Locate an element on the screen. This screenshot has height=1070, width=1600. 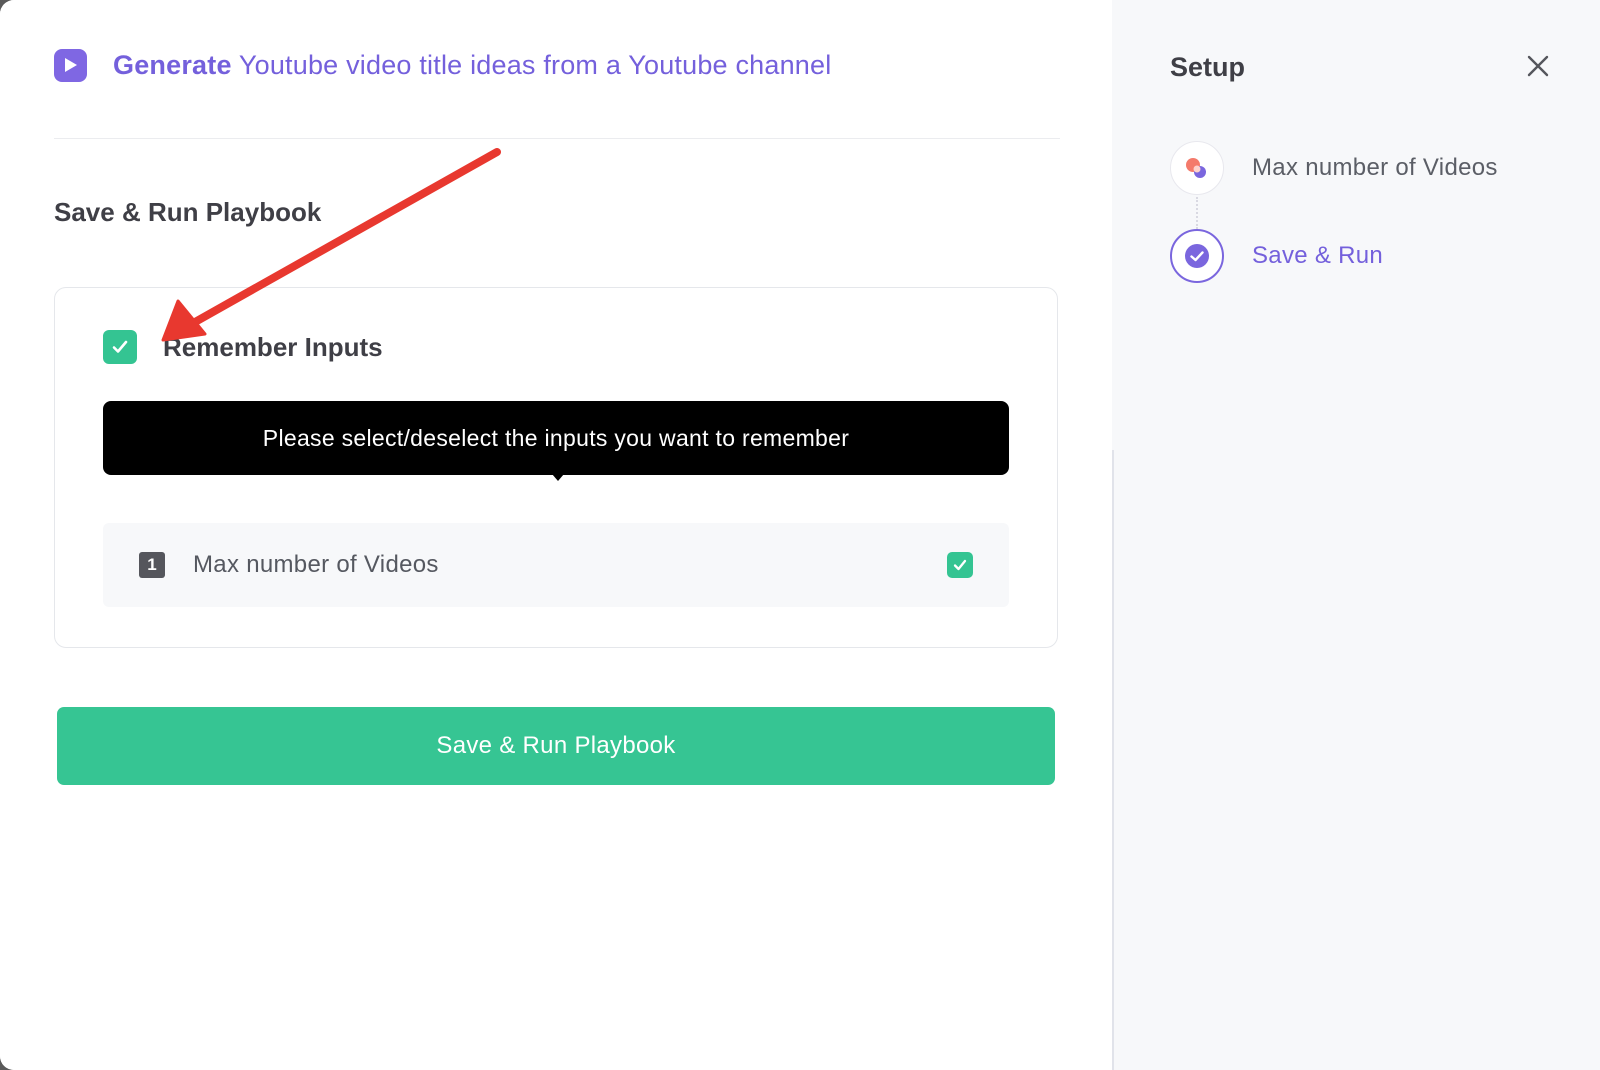
input-item-label: Max number of Videos is located at coordinates (316, 564).